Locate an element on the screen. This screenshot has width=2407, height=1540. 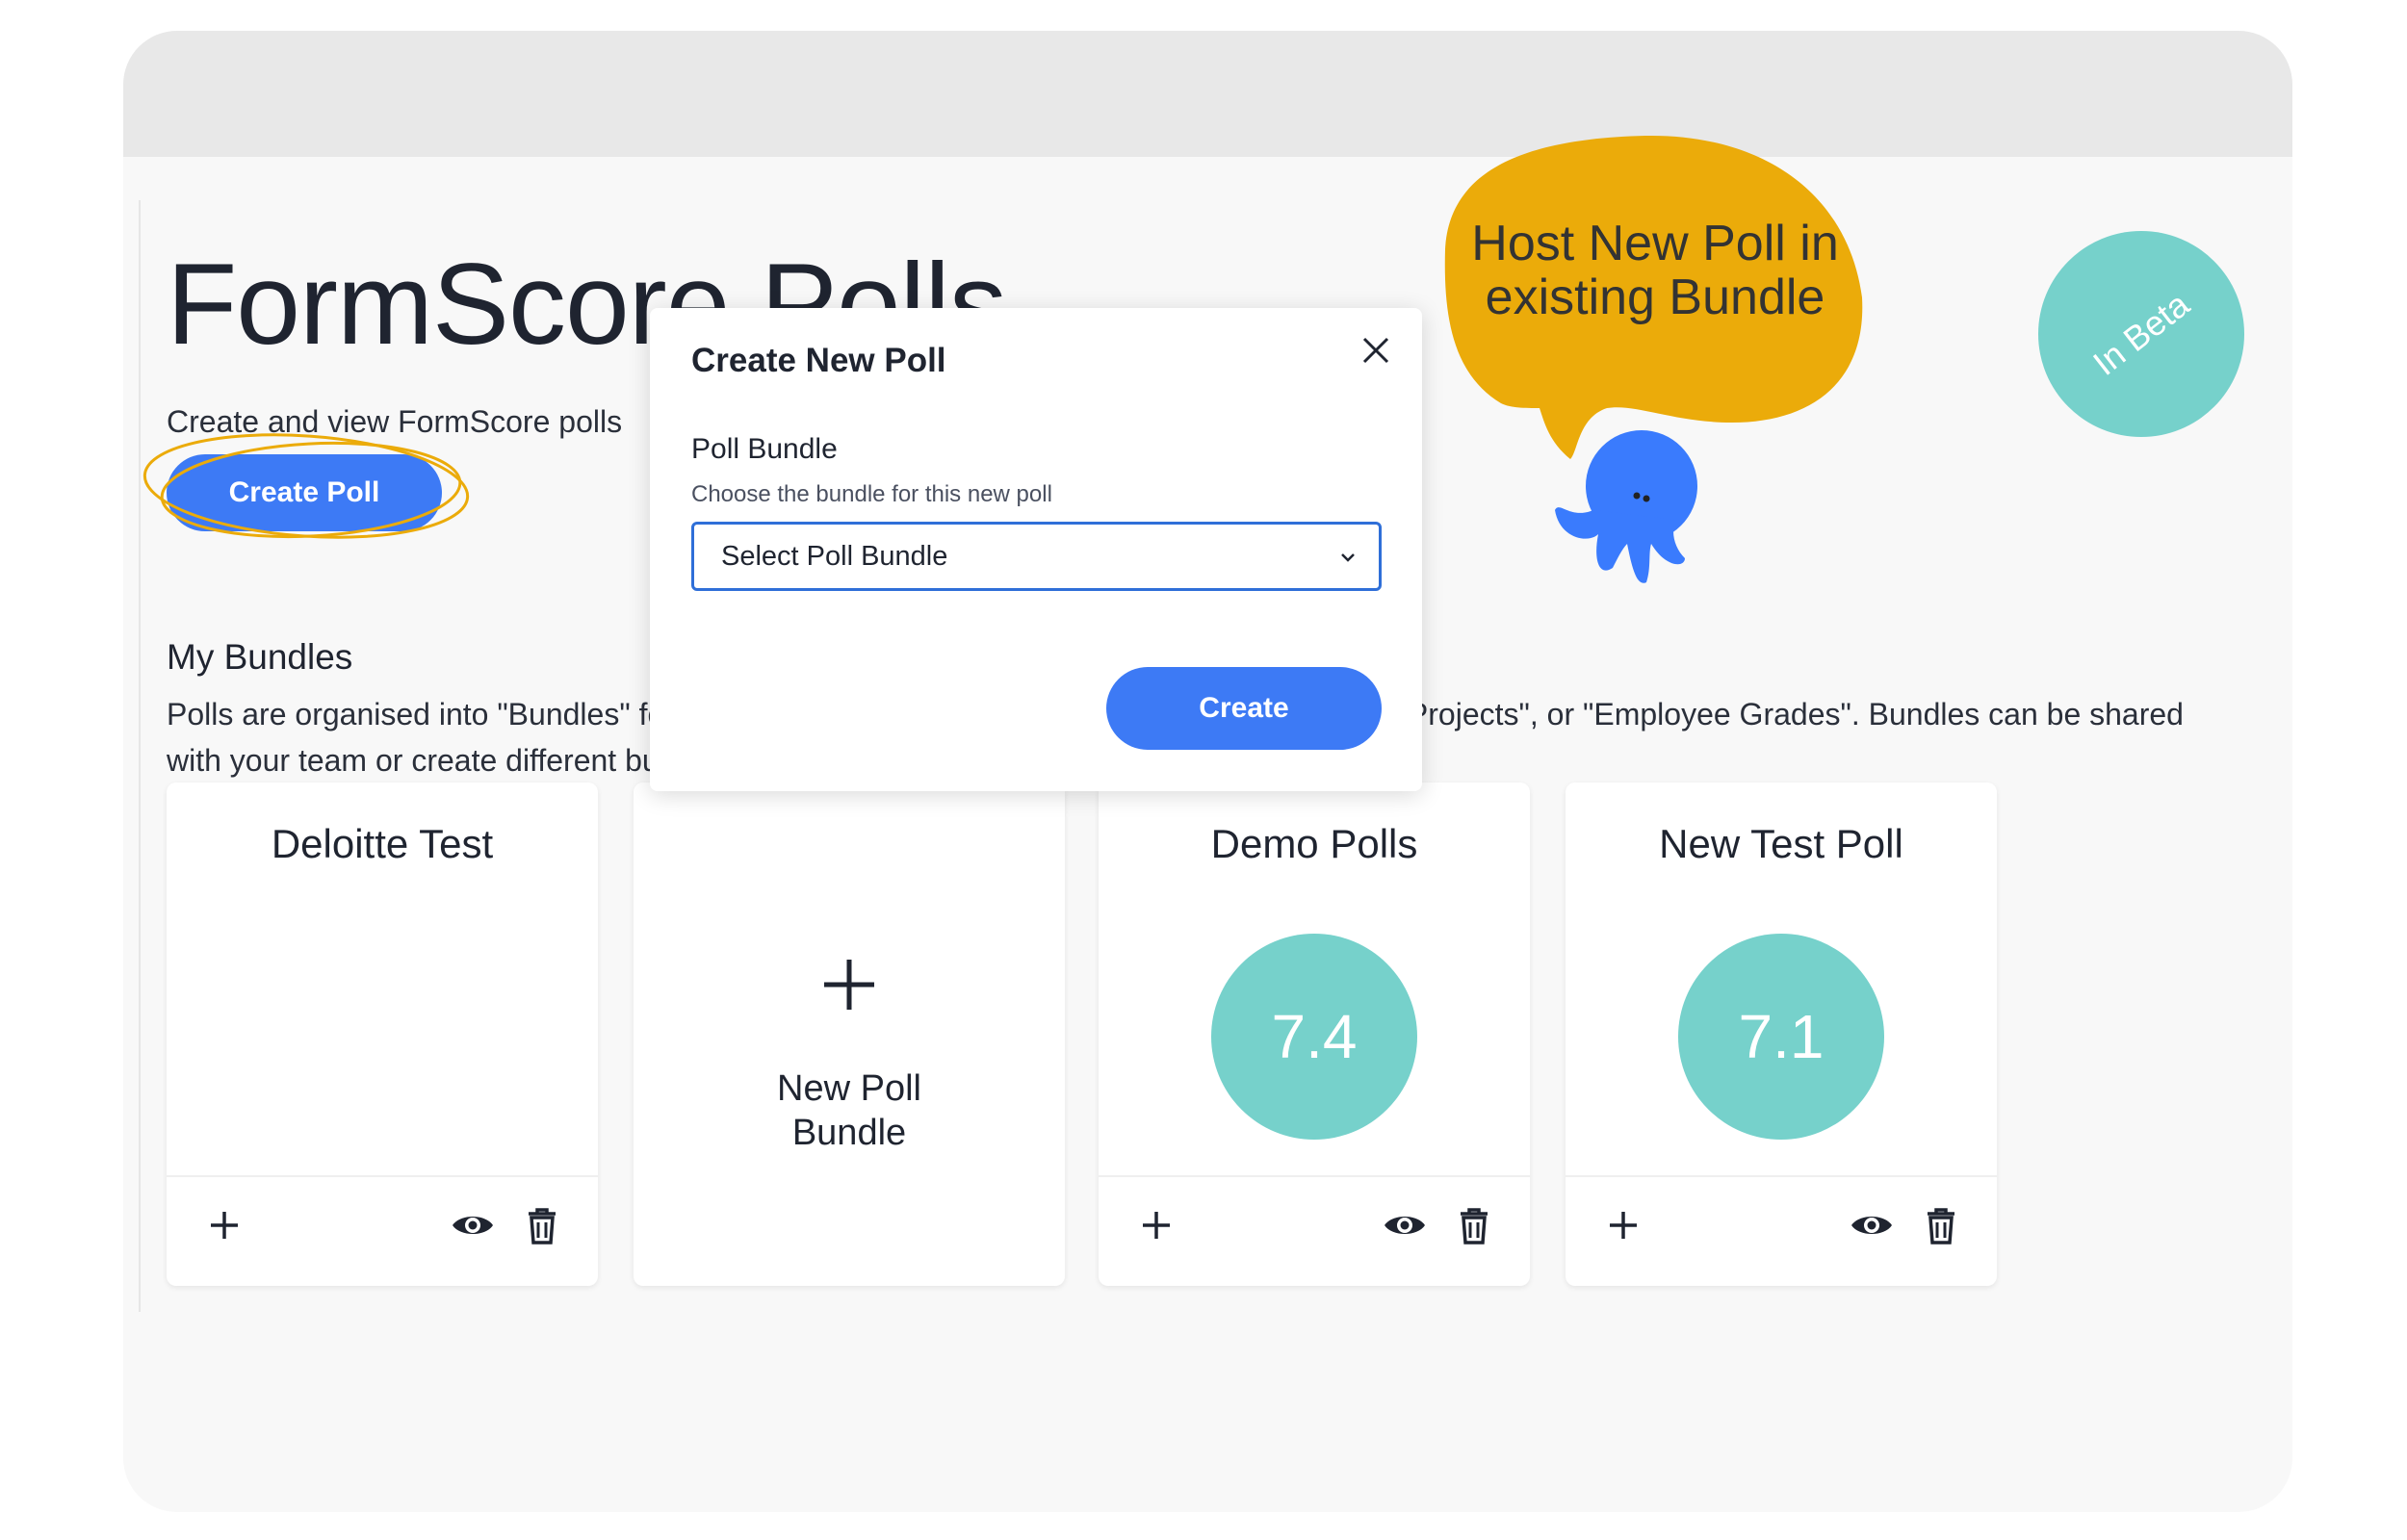
new-bundle-card: New Poll Bundle is located at coordinates (849, 1034).